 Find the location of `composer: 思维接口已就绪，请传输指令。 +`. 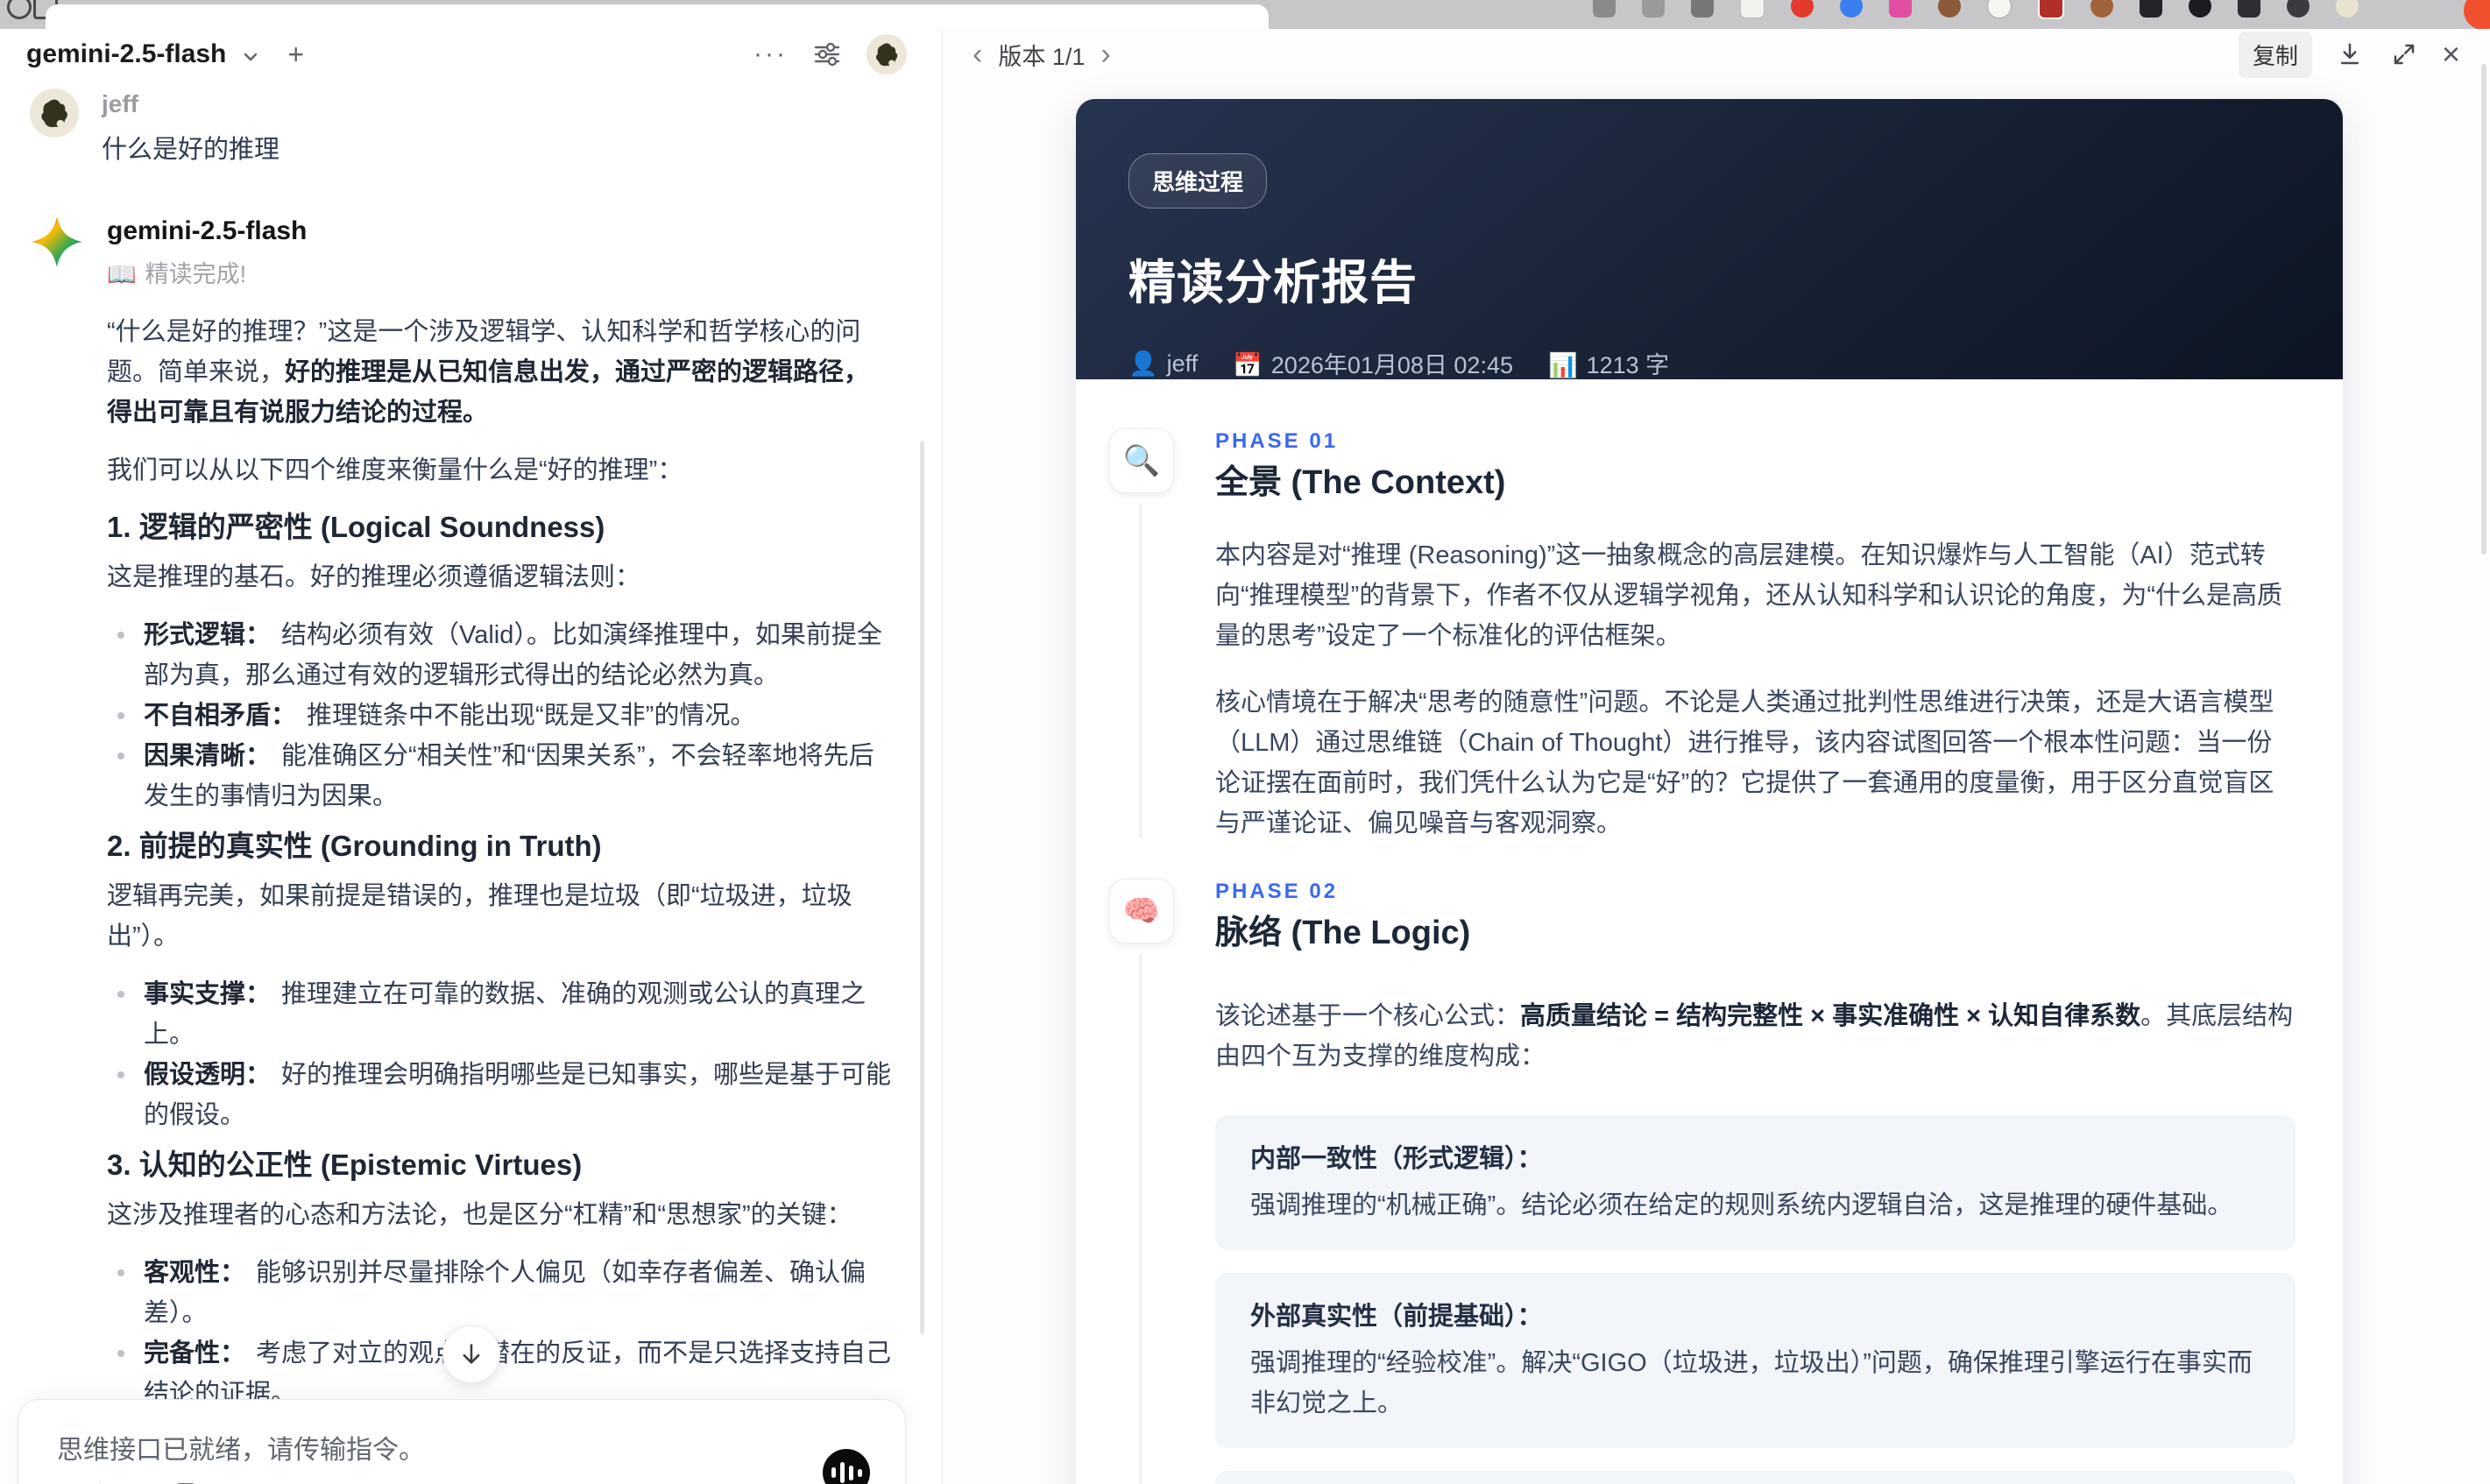

composer: 思维接口已就绪，请传输指令。 + is located at coordinates (462, 1441).